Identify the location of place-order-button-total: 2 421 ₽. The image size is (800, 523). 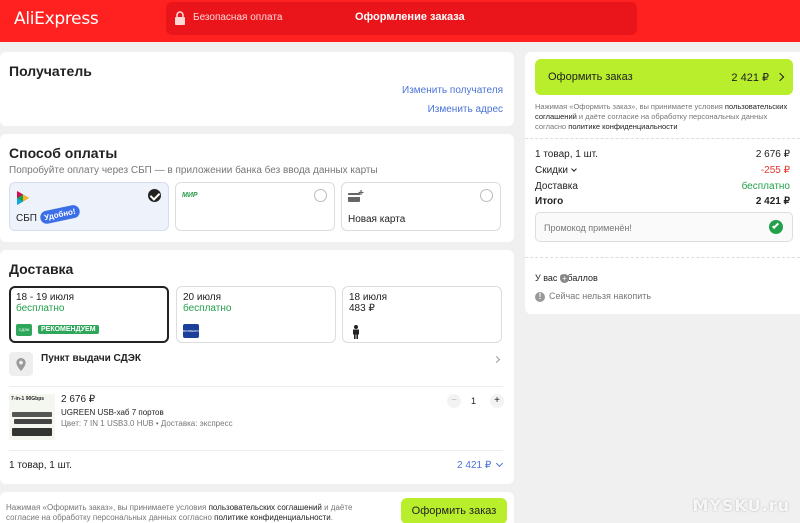
(750, 78).